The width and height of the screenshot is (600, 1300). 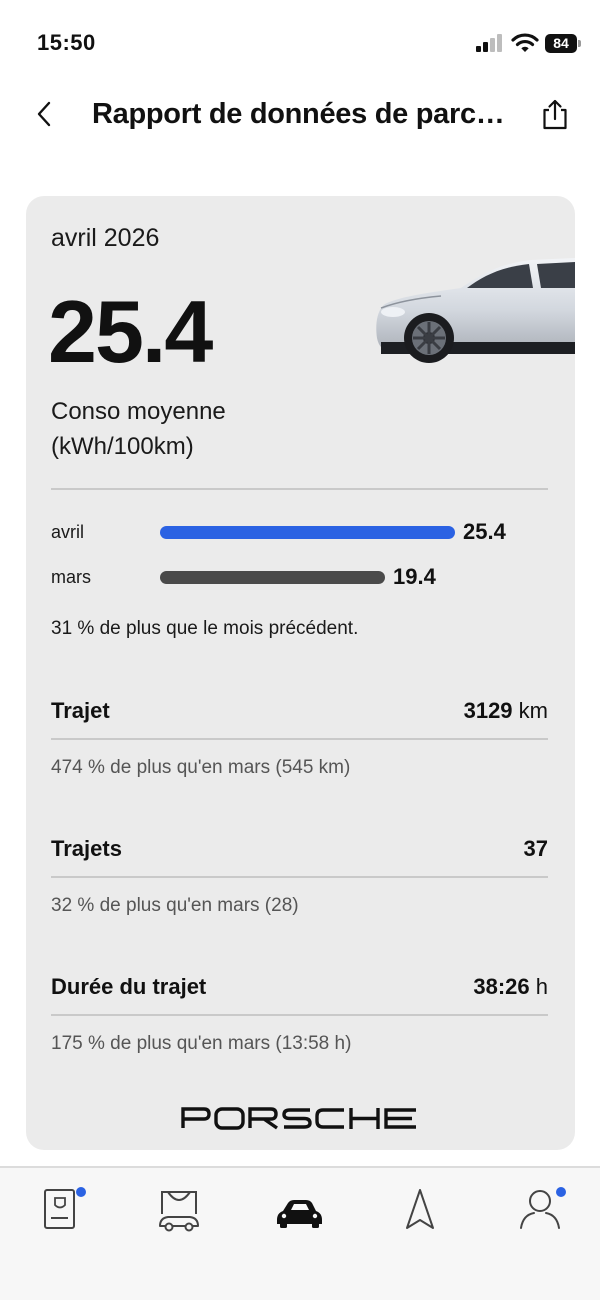 What do you see at coordinates (300, 40) in the screenshot?
I see `status-bar: 15:50 84` at bounding box center [300, 40].